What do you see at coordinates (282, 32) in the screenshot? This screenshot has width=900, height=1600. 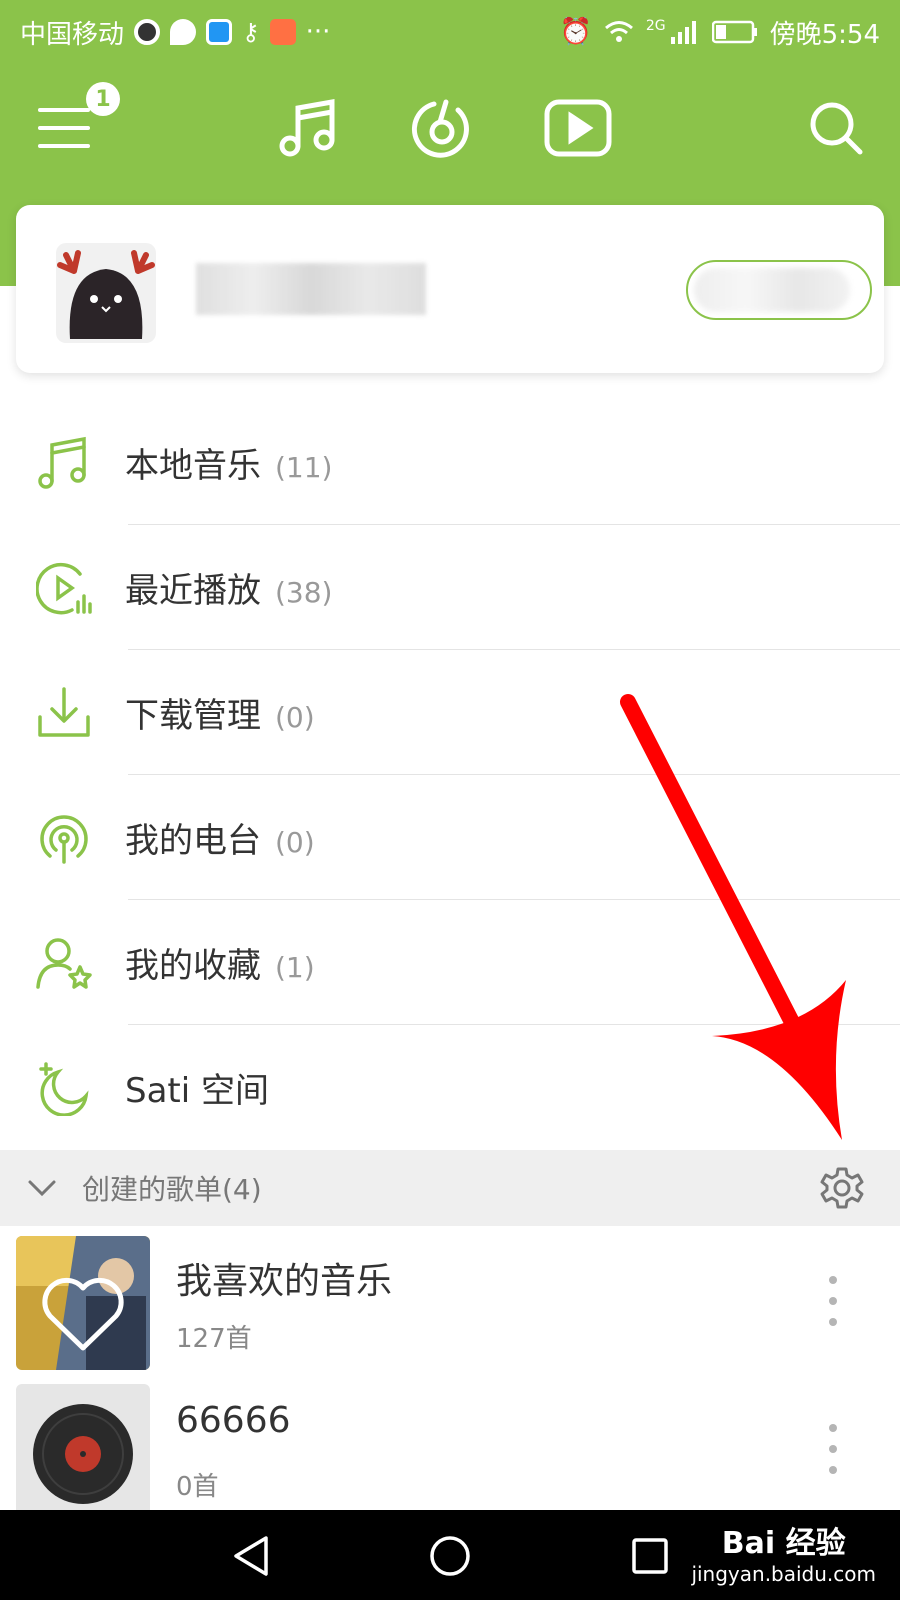 I see `video-app-notification-icon` at bounding box center [282, 32].